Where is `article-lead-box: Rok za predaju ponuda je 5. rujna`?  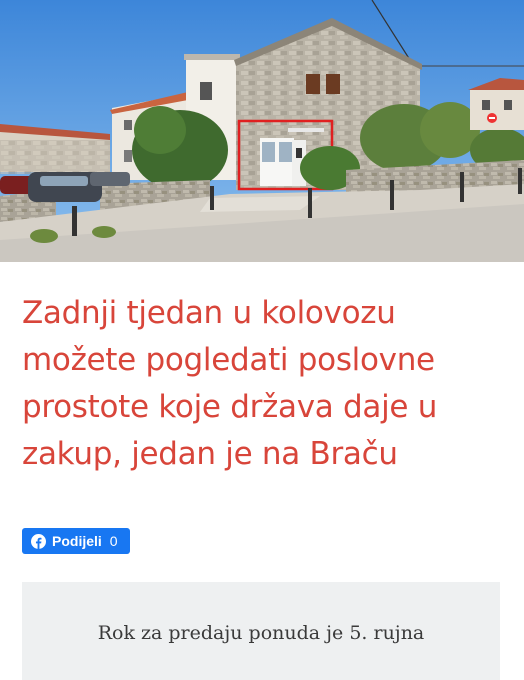
article-lead-box: Rok za predaju ponuda je 5. rujna is located at coordinates (261, 631).